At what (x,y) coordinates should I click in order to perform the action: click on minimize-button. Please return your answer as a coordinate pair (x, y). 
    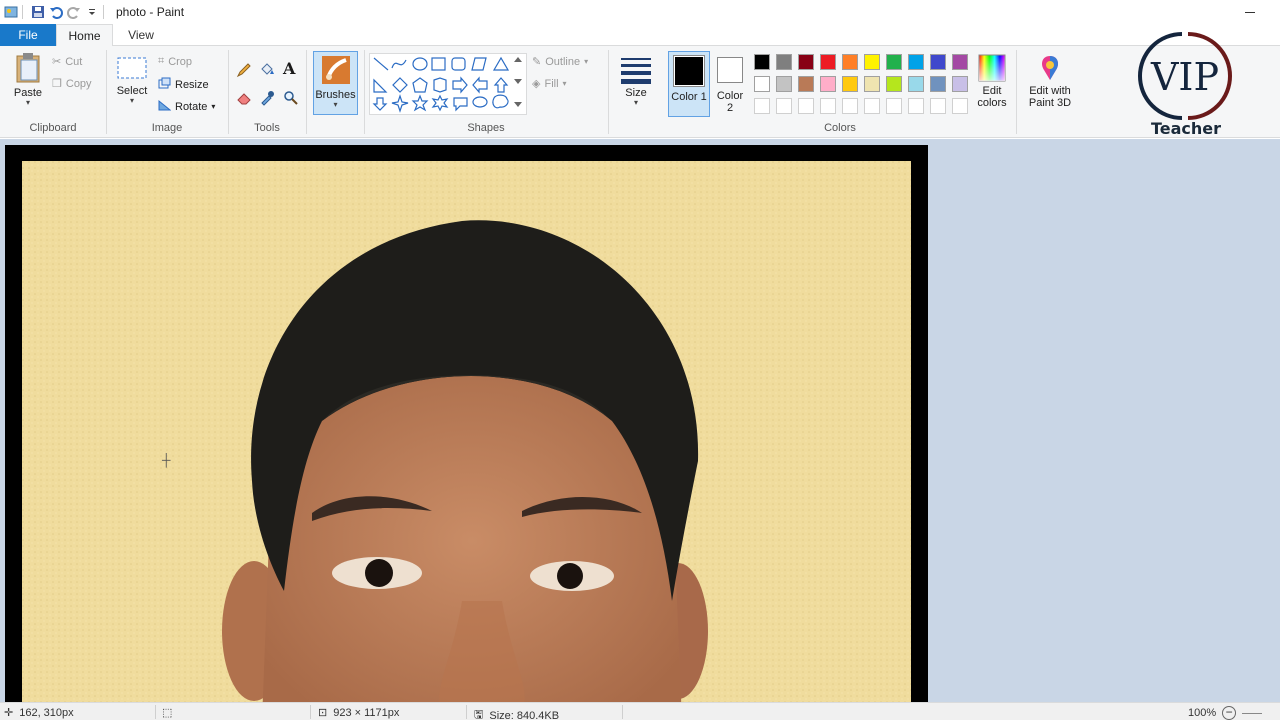
    Looking at the image, I should click on (1250, 12).